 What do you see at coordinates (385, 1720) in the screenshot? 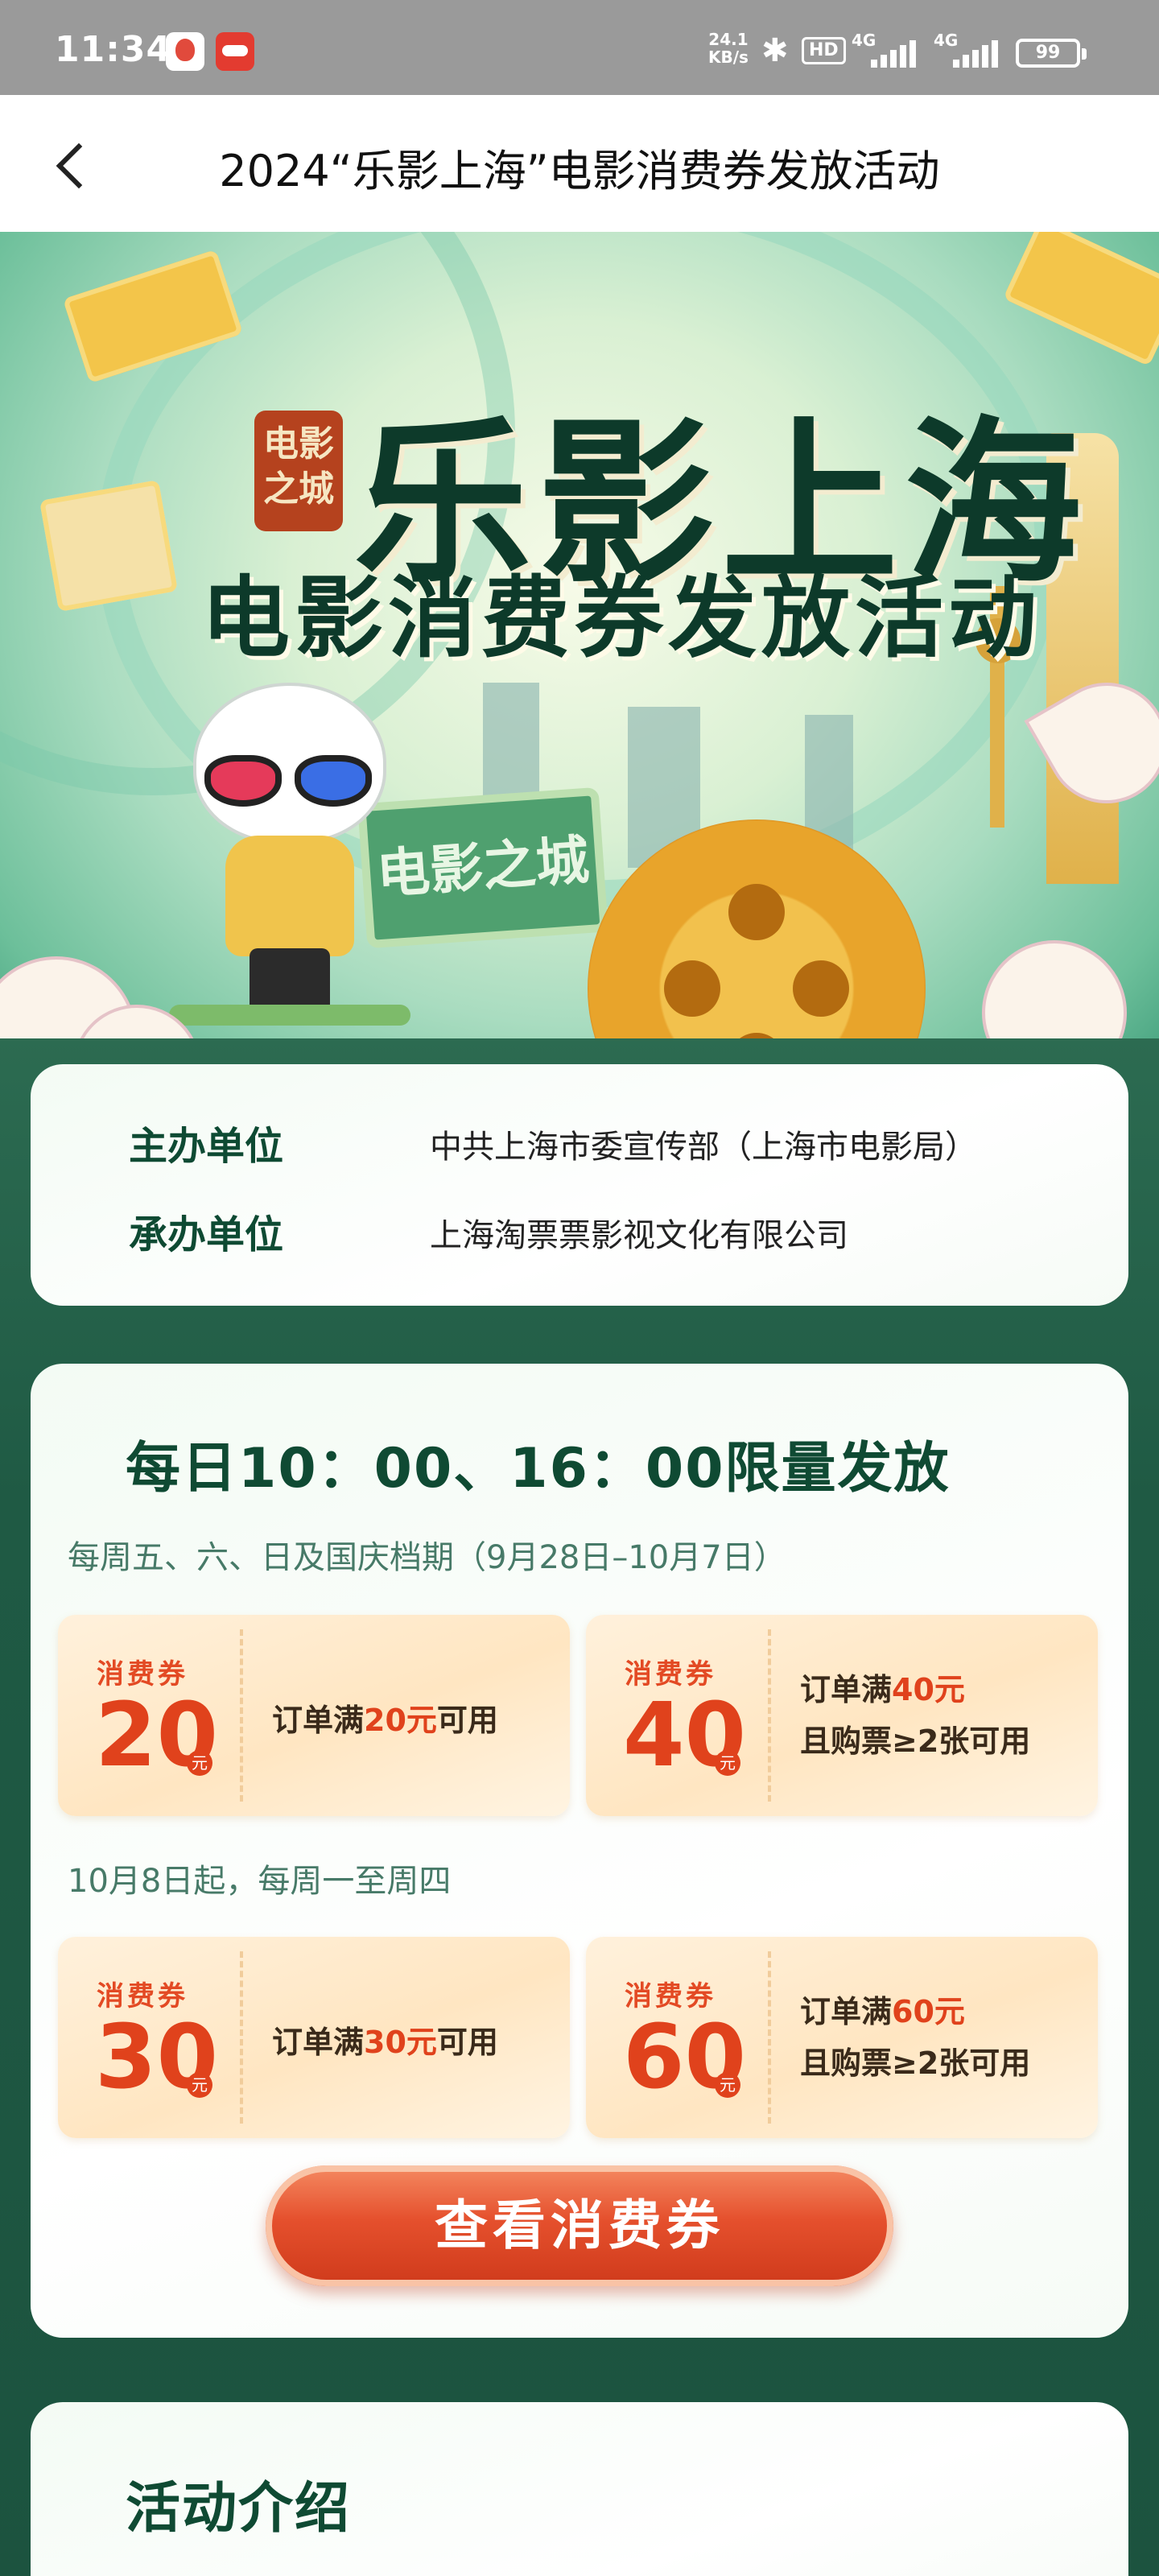
I see `coupon-condition: 订单满20元可用` at bounding box center [385, 1720].